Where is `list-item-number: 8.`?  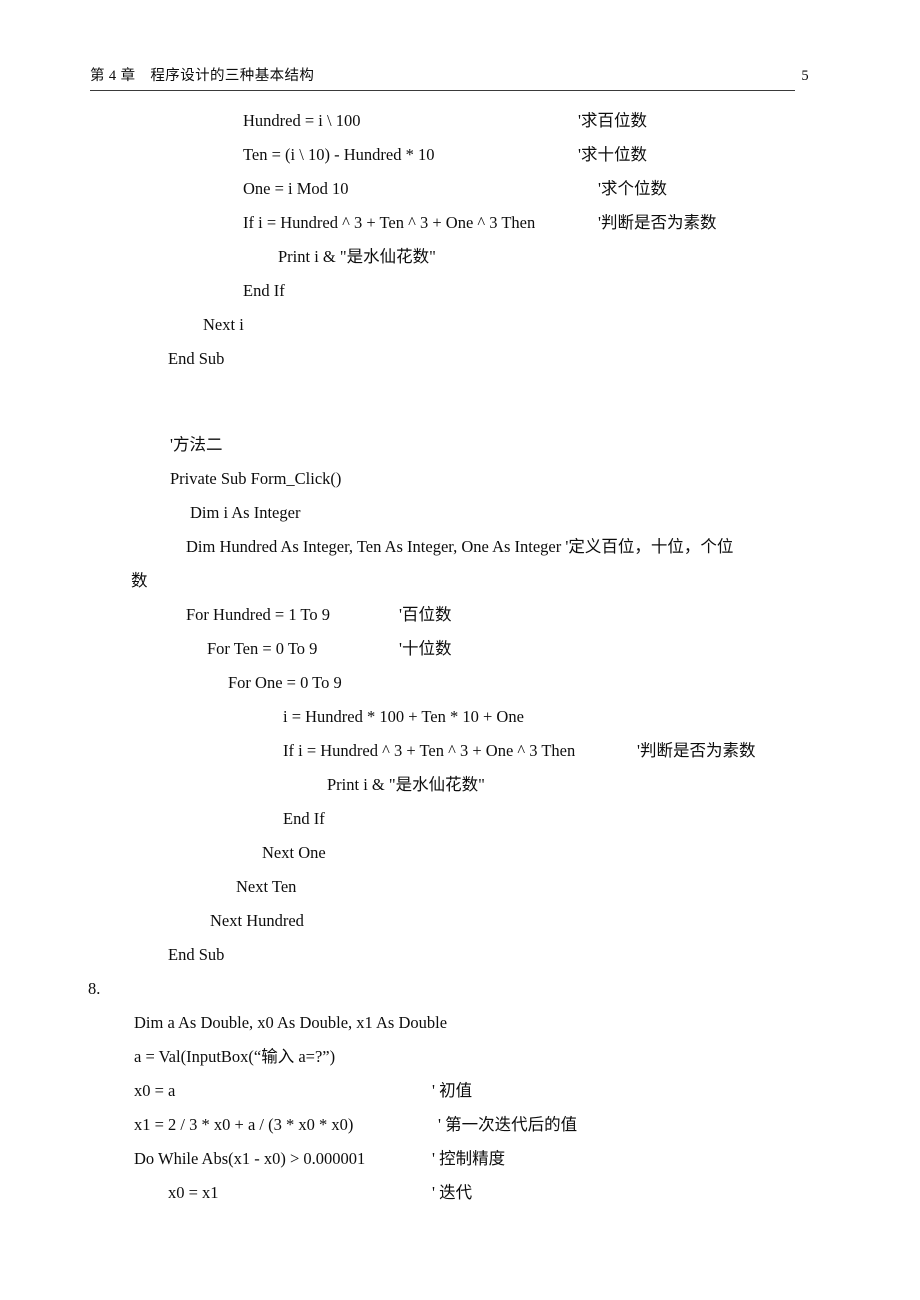
list-item-number: 8. is located at coordinates (94, 988).